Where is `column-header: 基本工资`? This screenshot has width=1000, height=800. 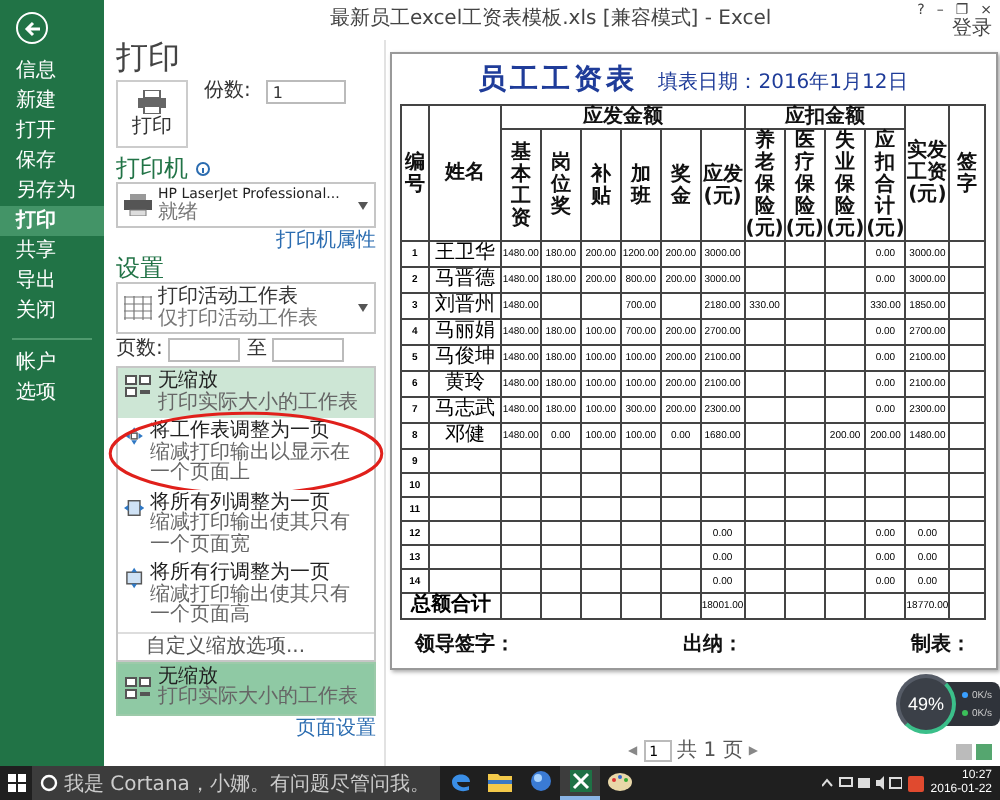 column-header: 基本工资 is located at coordinates (520, 185).